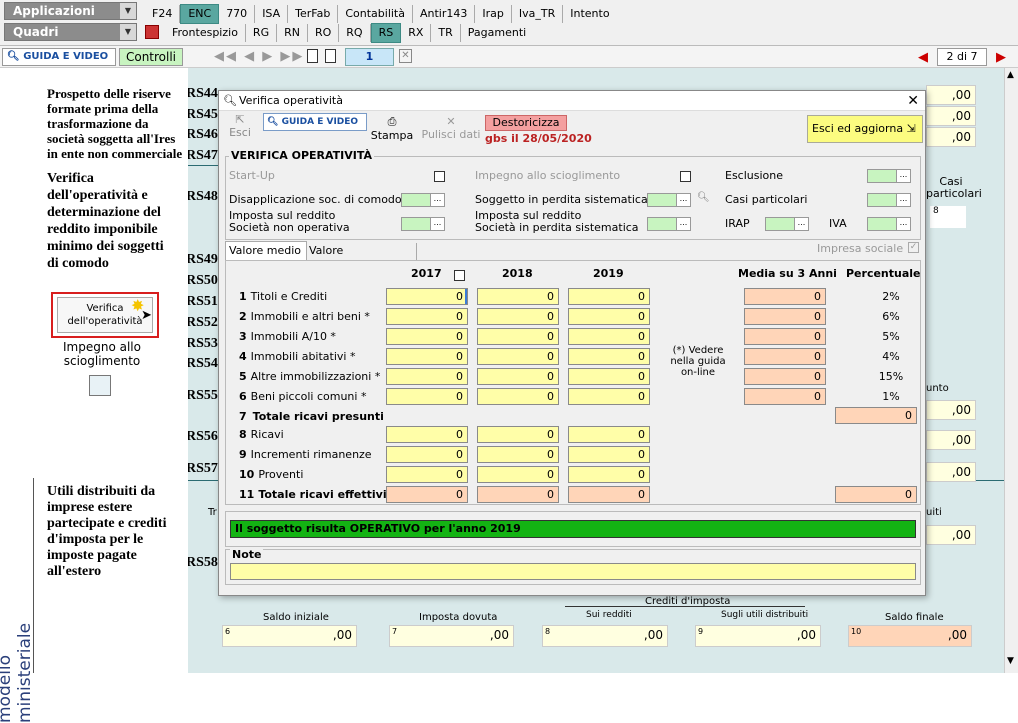 The width and height of the screenshot is (1018, 723). What do you see at coordinates (913, 101) in the screenshot?
I see `close-icon: ✕` at bounding box center [913, 101].